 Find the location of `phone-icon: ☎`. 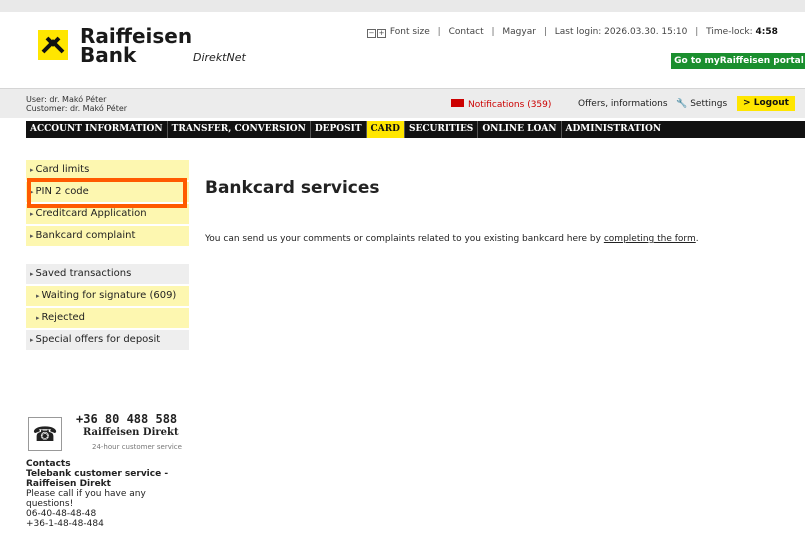

phone-icon: ☎ is located at coordinates (45, 434).